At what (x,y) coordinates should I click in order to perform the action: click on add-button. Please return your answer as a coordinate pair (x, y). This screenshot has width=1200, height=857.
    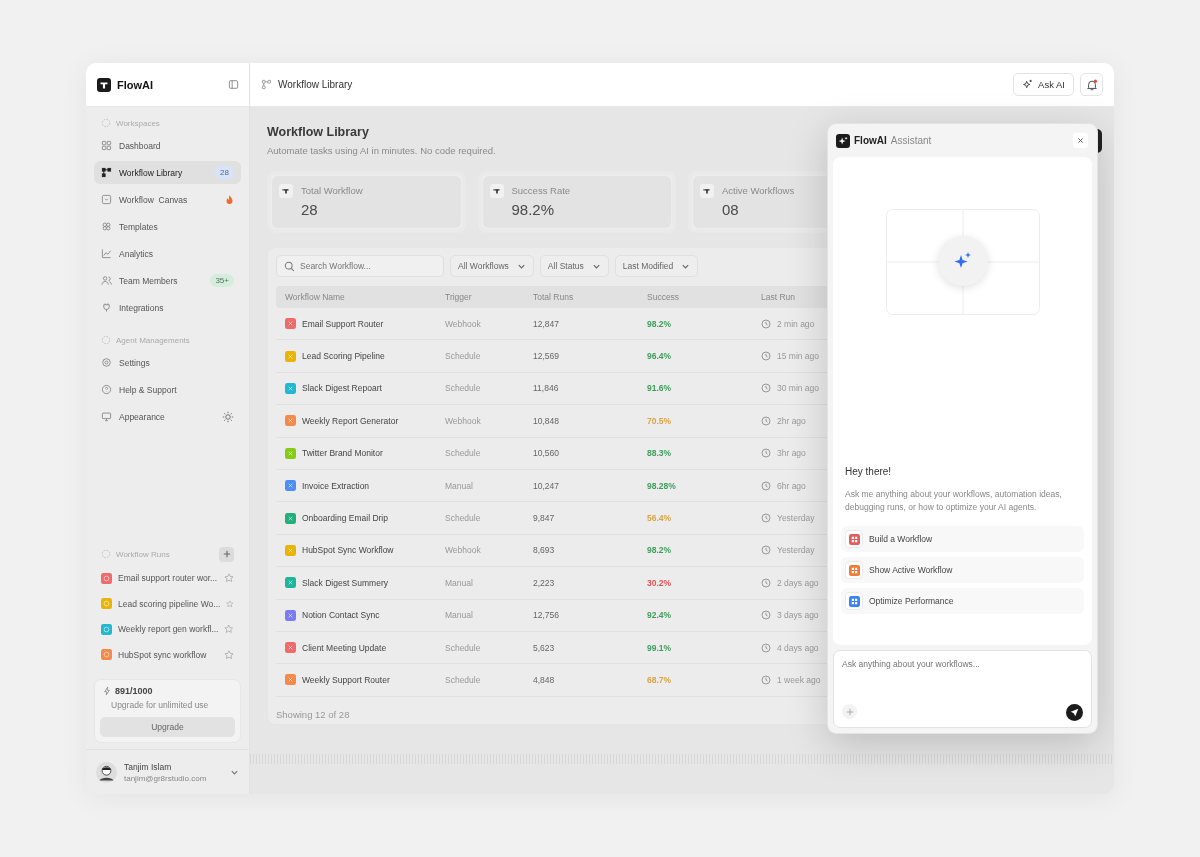
    Looking at the image, I should click on (226, 554).